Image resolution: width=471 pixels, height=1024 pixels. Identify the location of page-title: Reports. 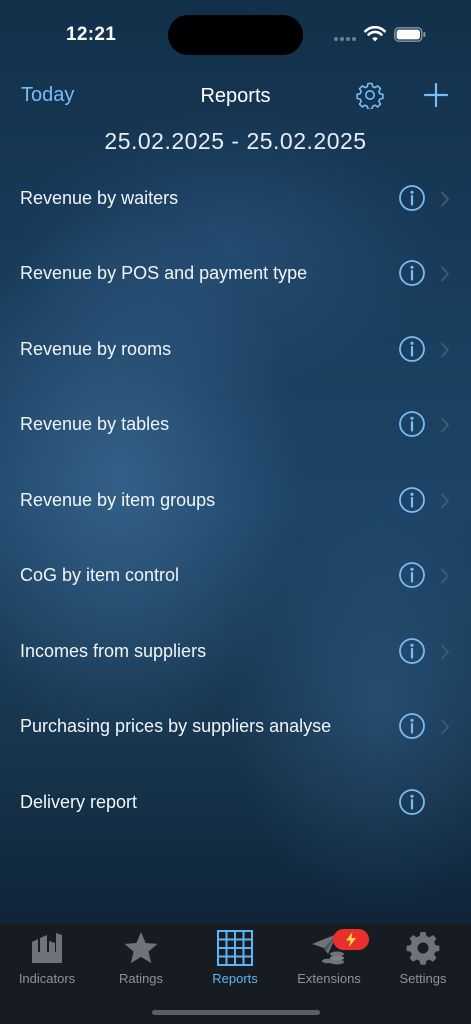
(235, 96).